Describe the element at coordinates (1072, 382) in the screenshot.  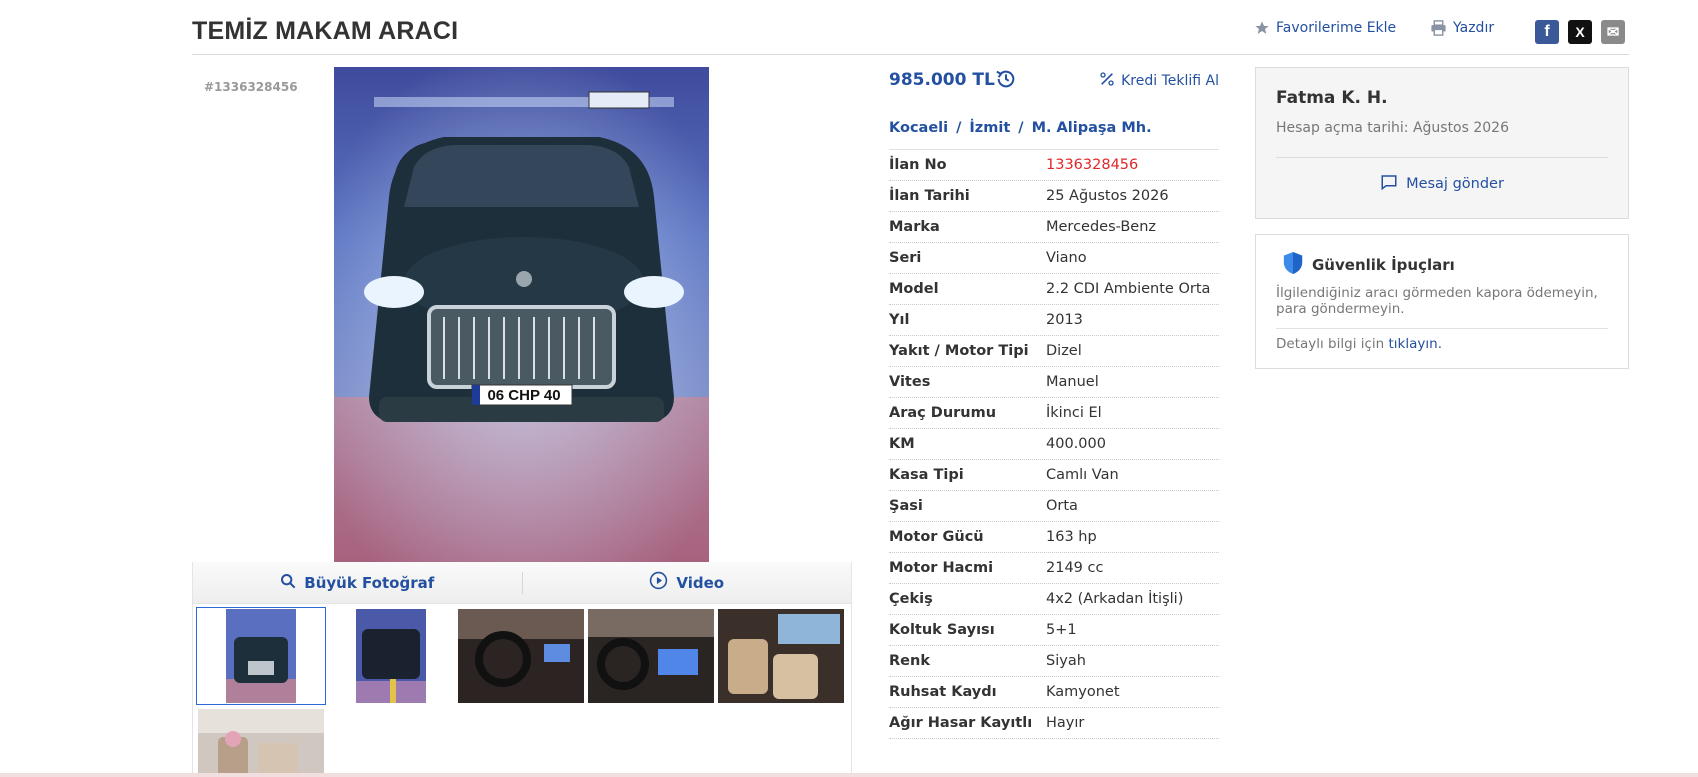
I see `detail-value: Manuel` at that location.